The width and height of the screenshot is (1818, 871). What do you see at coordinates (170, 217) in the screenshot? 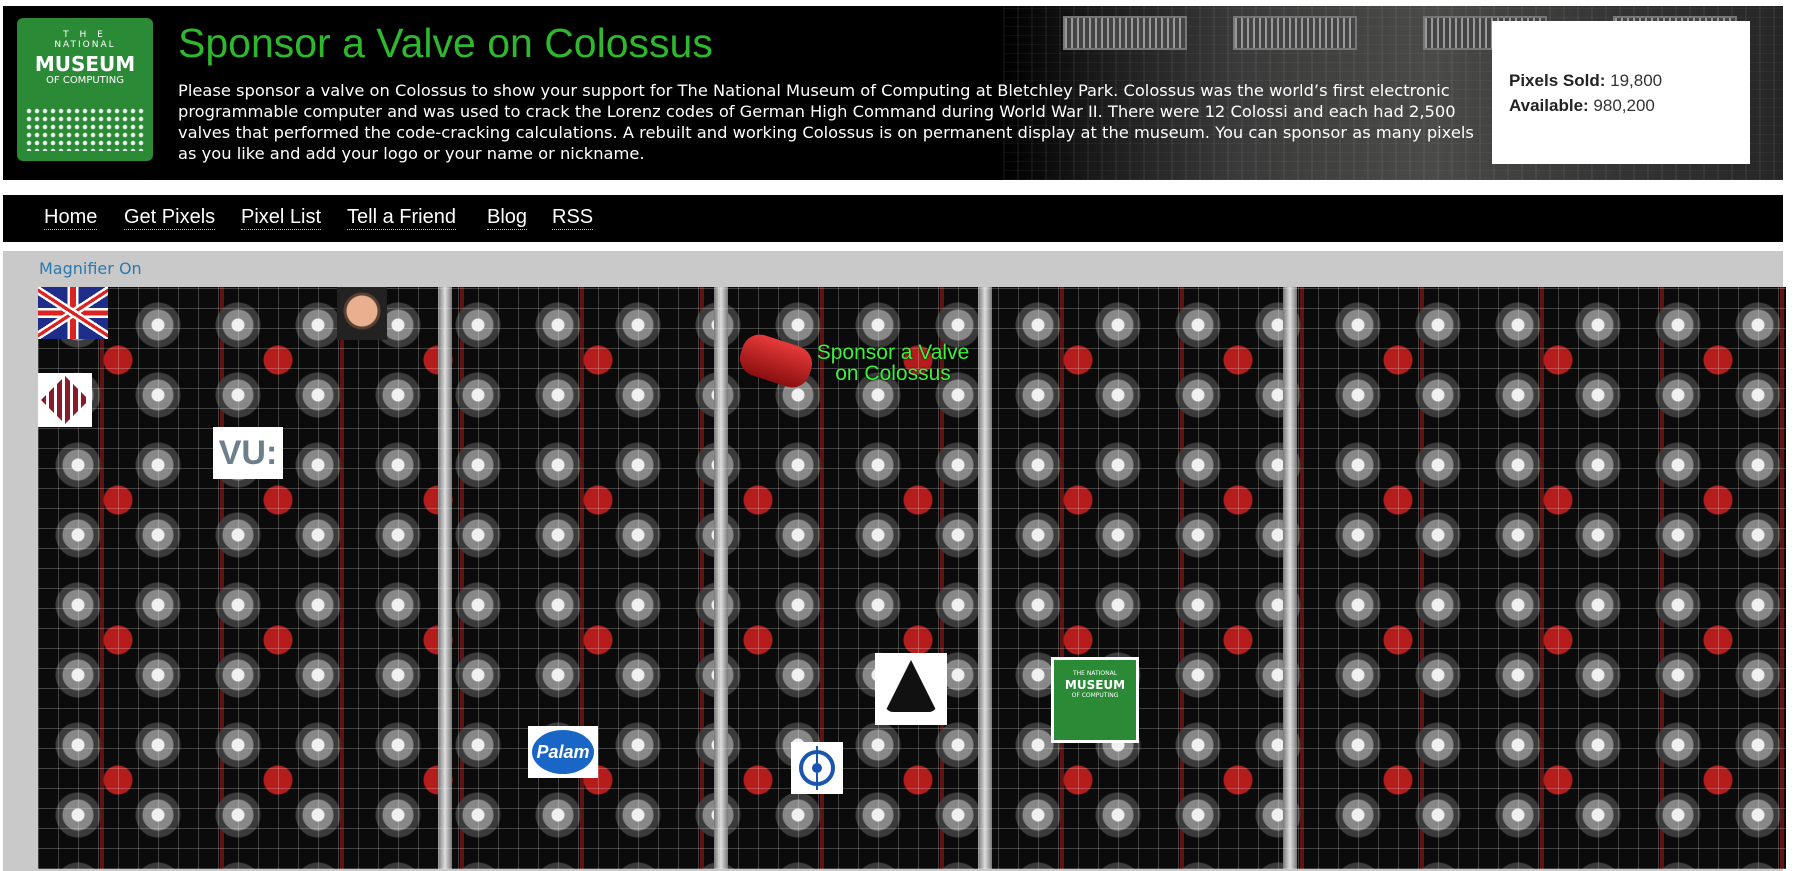
I see `nav-get-pixels: Get Pixels` at bounding box center [170, 217].